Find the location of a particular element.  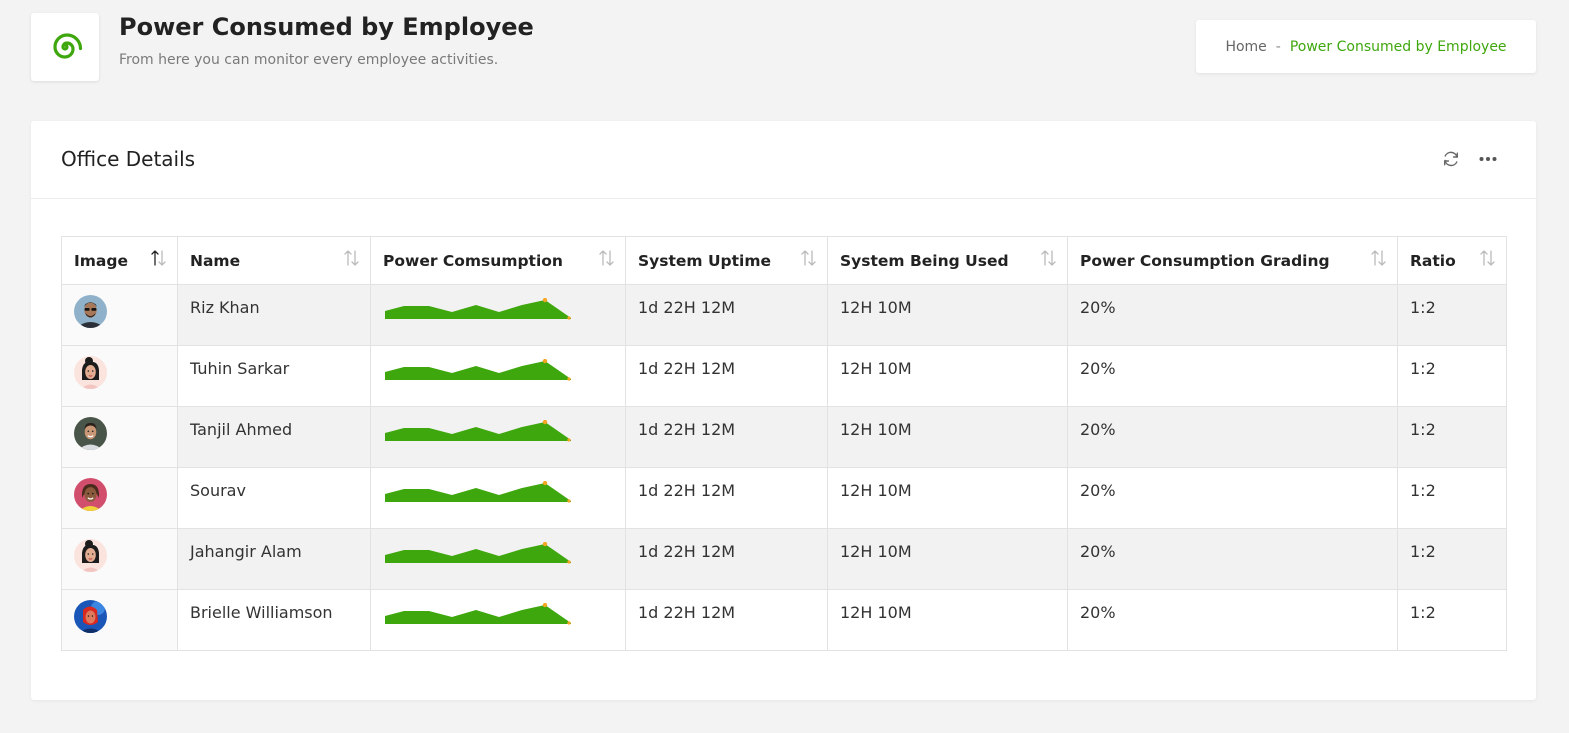

column-header-system-being-used: System Being Used is located at coordinates (947, 260).